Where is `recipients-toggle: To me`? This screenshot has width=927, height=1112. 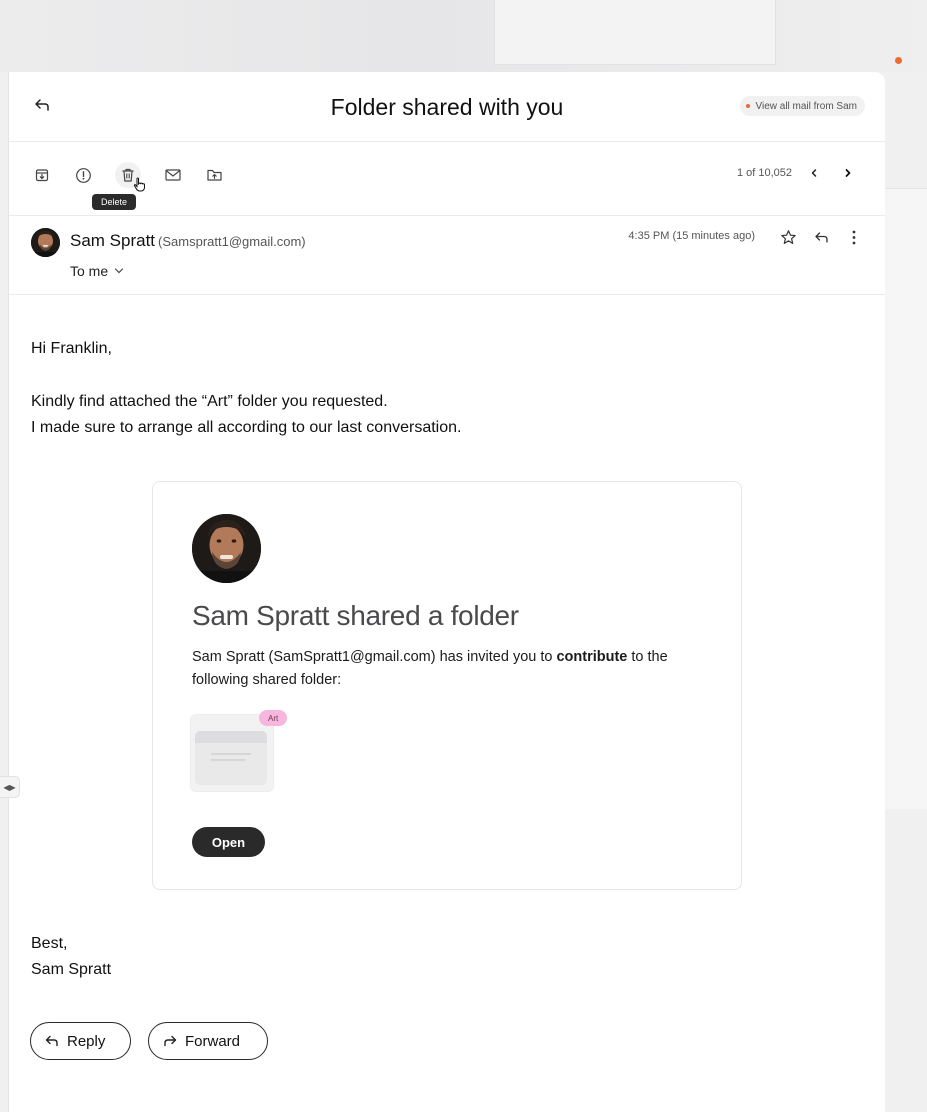 recipients-toggle: To me is located at coordinates (97, 271).